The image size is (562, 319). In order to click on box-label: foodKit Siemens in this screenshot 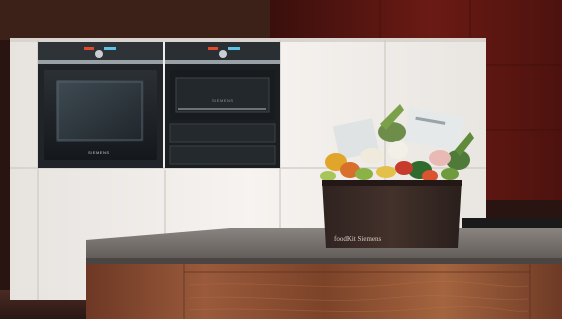, I will do `click(358, 239)`.